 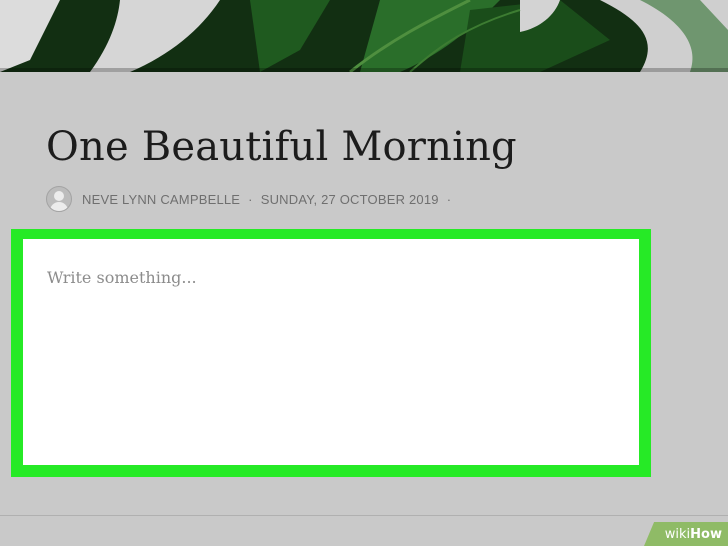 What do you see at coordinates (706, 534) in the screenshot?
I see `watermark-how: How` at bounding box center [706, 534].